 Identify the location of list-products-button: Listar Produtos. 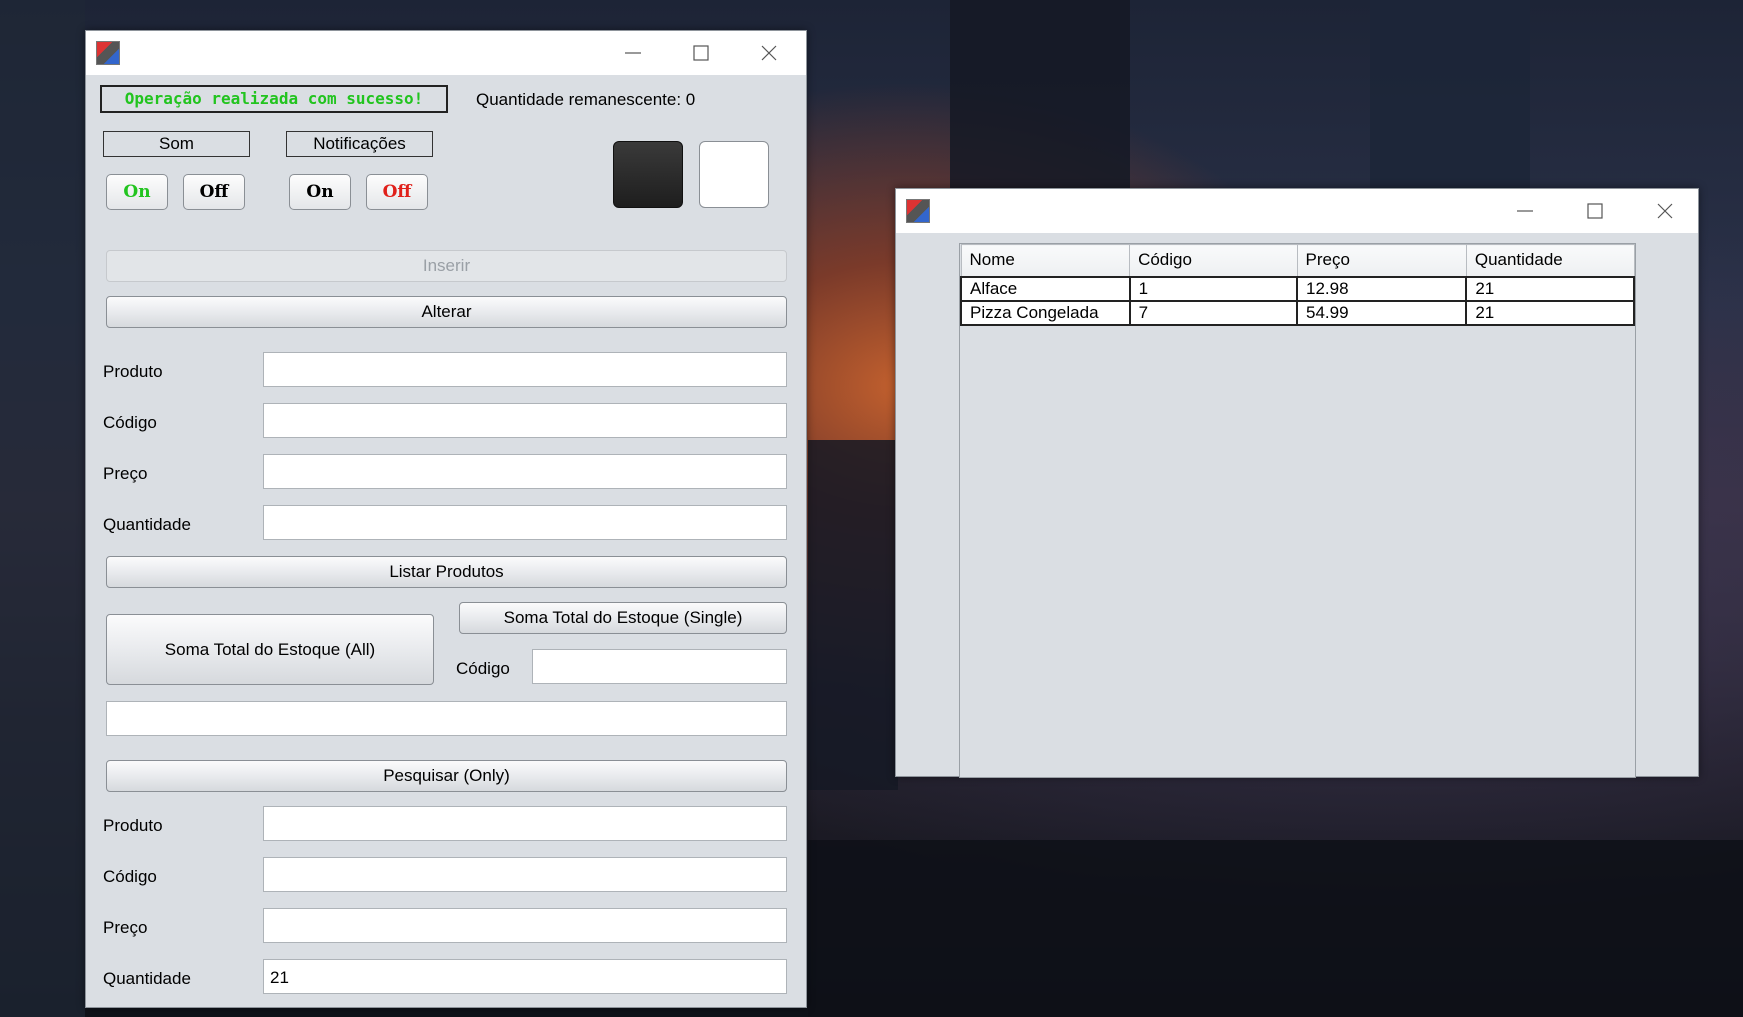
(446, 572).